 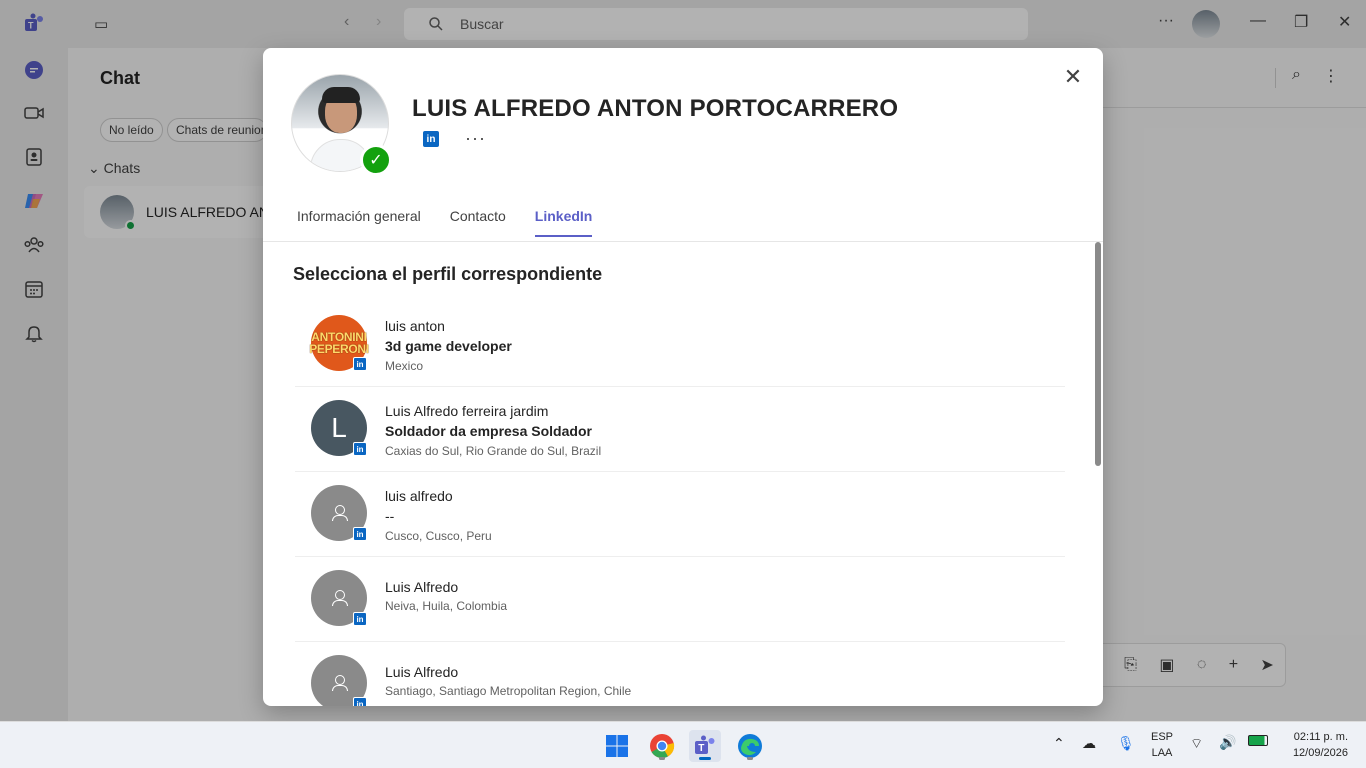 I want to click on result-headline: --, so click(x=390, y=516).